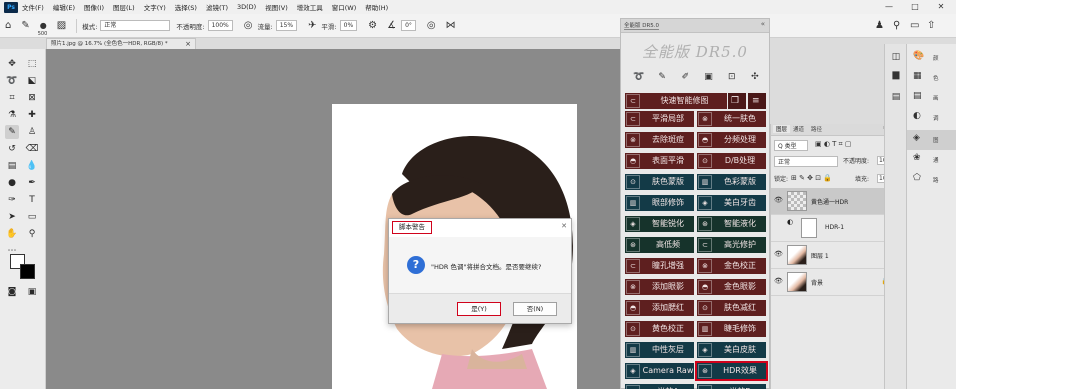  Describe the element at coordinates (737, 101) in the screenshot. I see `layers-shortcut-button: ❐` at that location.